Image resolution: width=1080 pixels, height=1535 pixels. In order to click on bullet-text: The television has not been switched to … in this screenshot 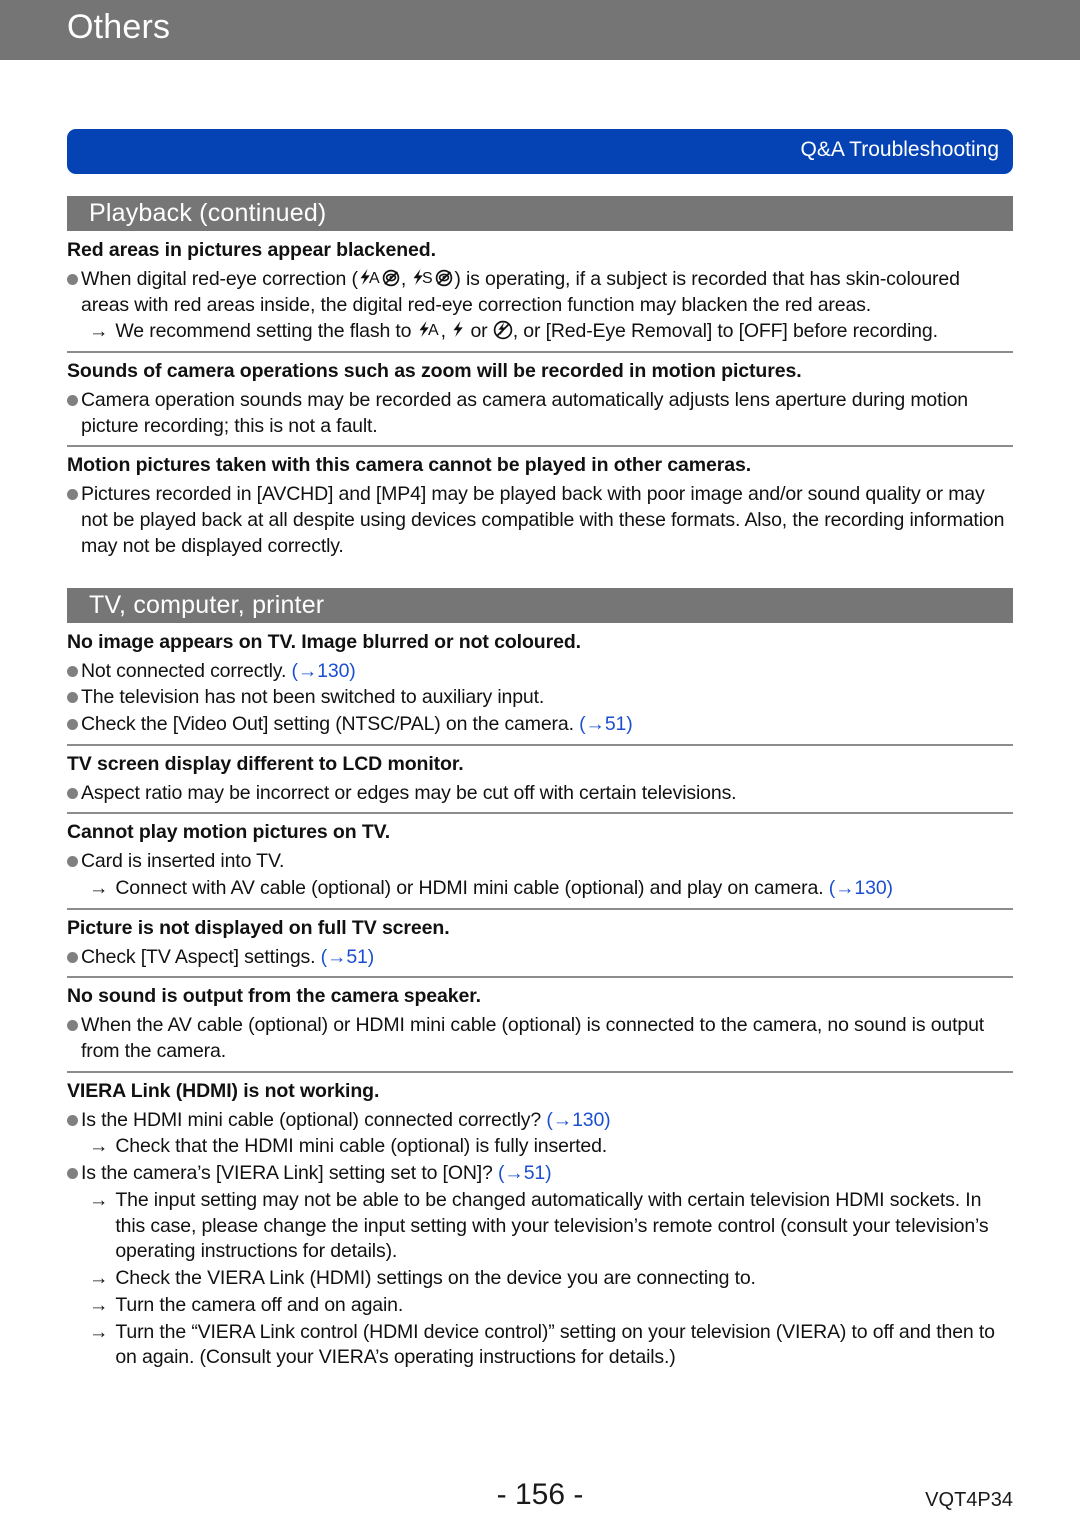, I will do `click(313, 697)`.